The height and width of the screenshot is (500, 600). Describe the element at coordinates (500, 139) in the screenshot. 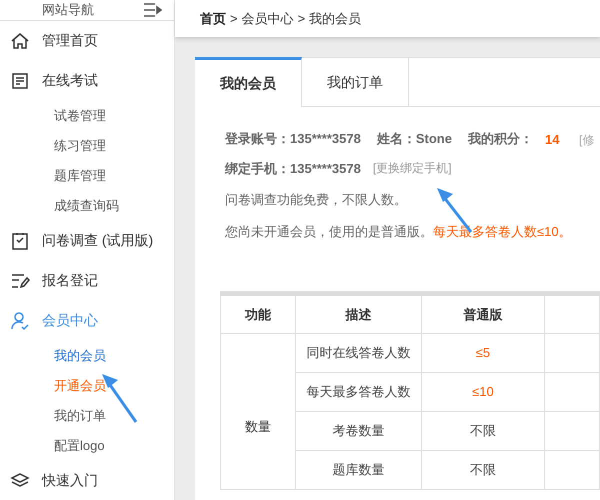

I see `points-label: 我的积分：` at that location.